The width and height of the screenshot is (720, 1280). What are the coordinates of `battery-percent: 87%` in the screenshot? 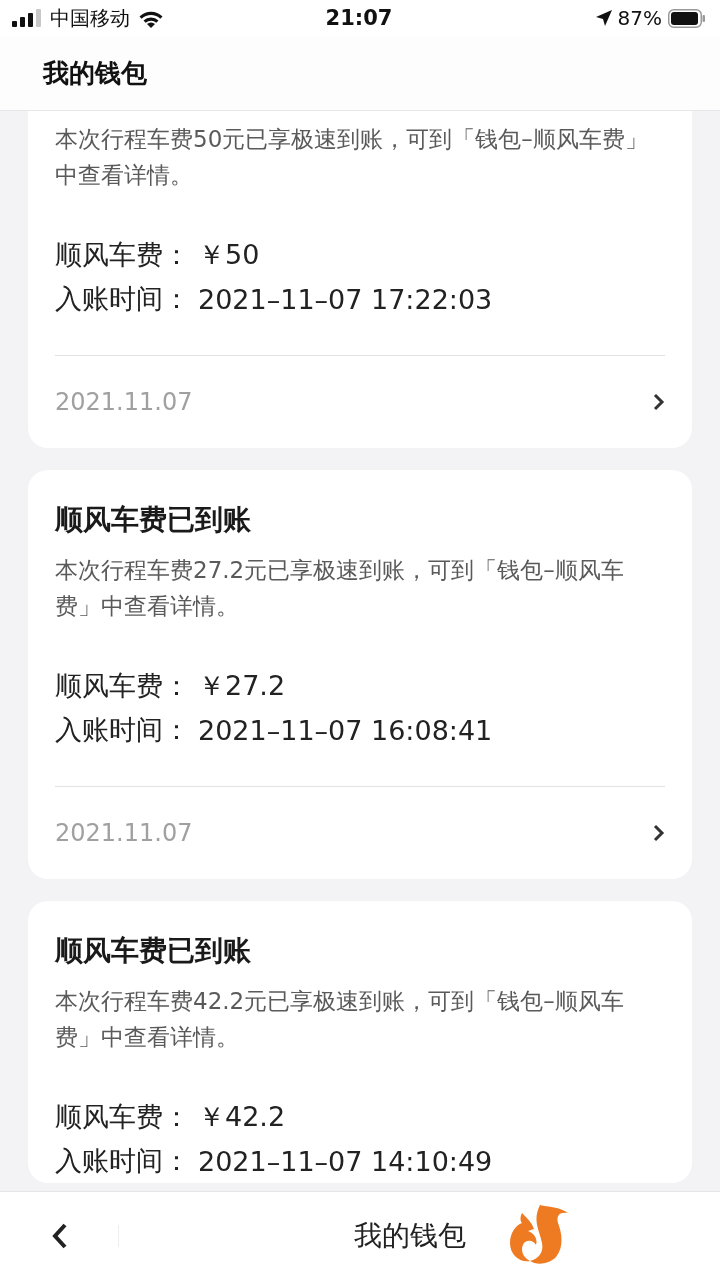 It's located at (639, 18).